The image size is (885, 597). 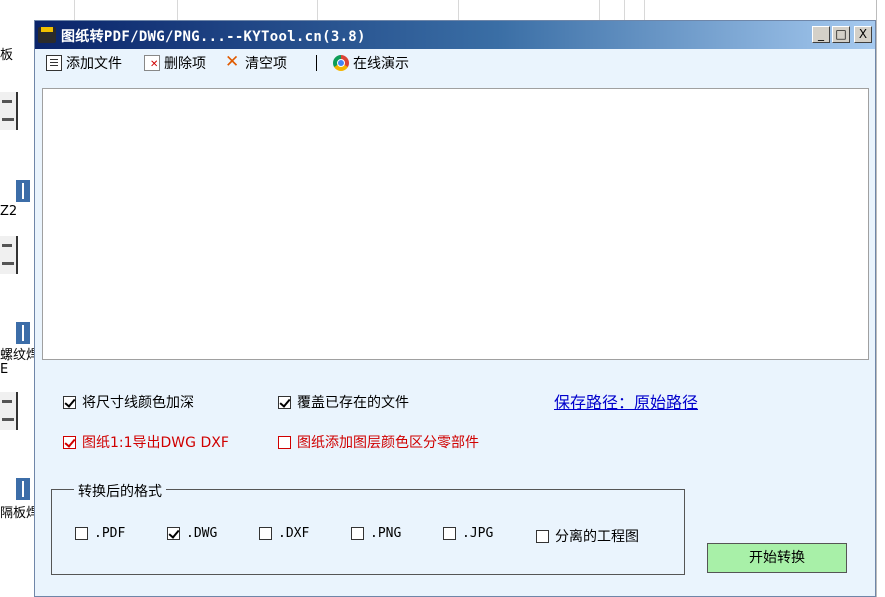 I want to click on format-png-label: .PNG, so click(x=386, y=533).